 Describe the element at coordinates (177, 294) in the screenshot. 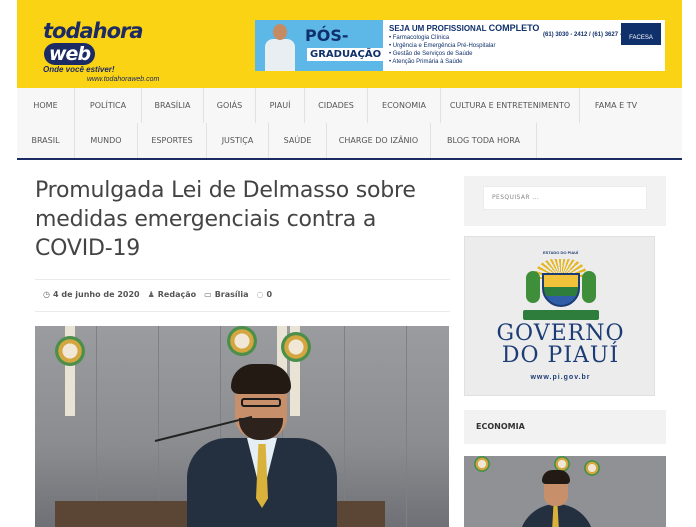

I see `article-author-text: Redação` at that location.